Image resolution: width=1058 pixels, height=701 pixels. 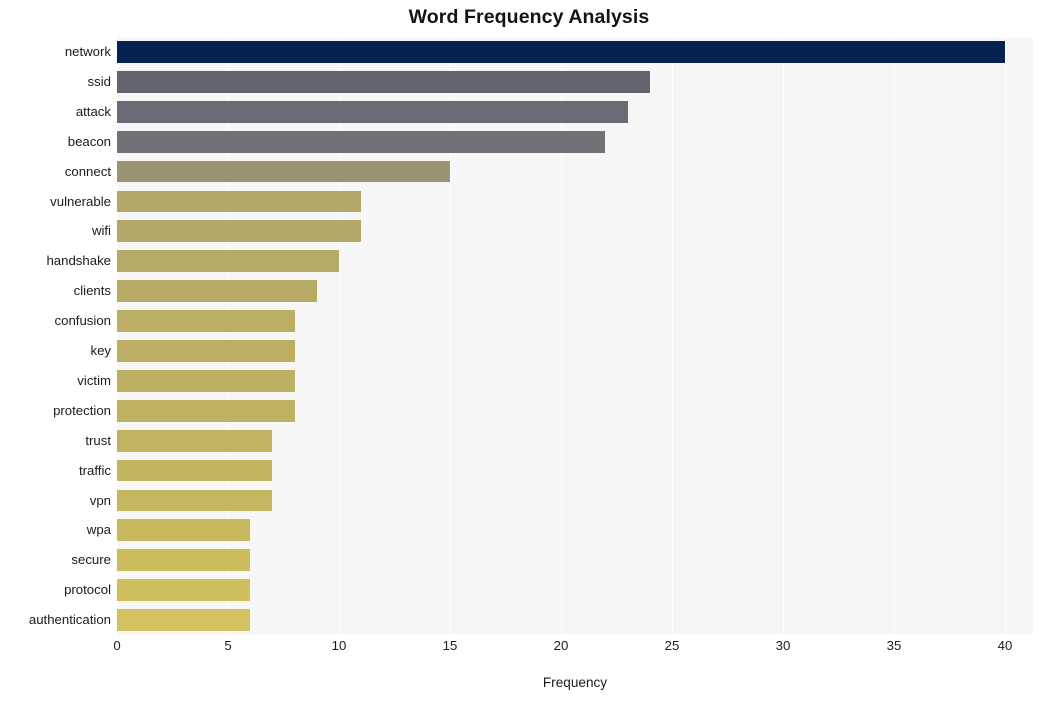 What do you see at coordinates (78, 261) in the screenshot?
I see `y-tick-label-handshake: handshake` at bounding box center [78, 261].